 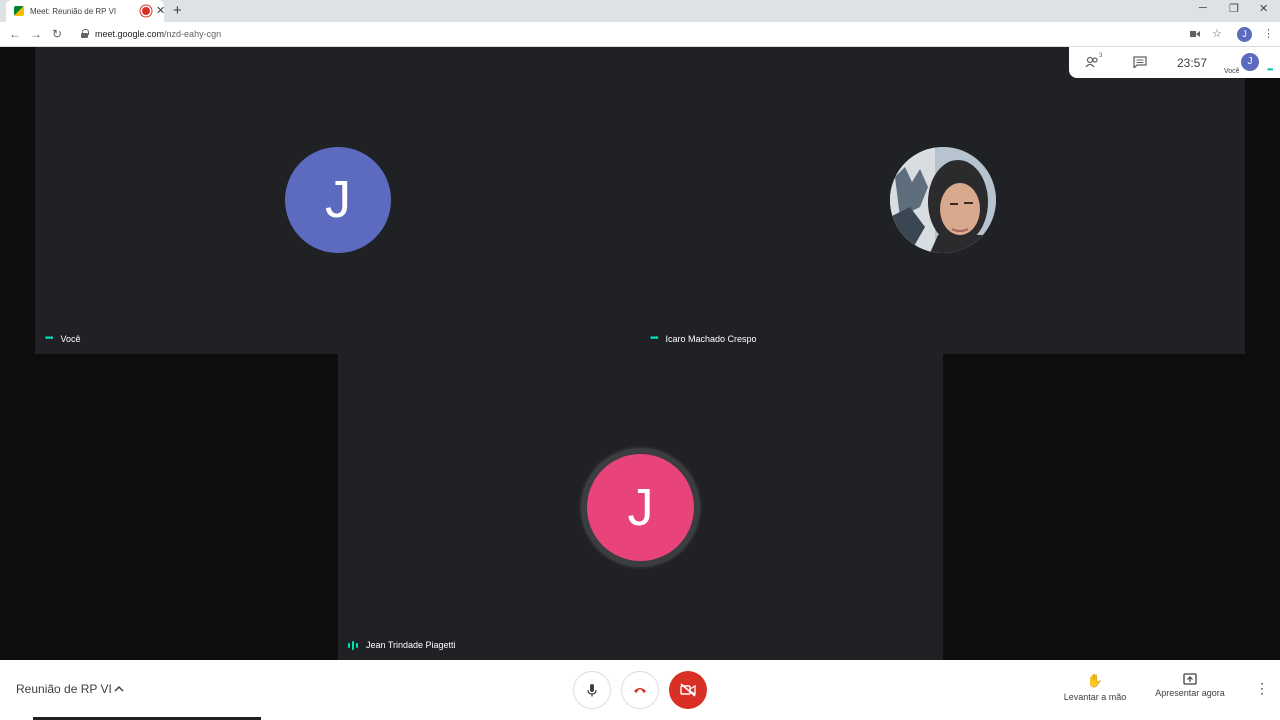 I want to click on participant-name-label: ••• Icaro Machado Crespo, so click(x=703, y=338).